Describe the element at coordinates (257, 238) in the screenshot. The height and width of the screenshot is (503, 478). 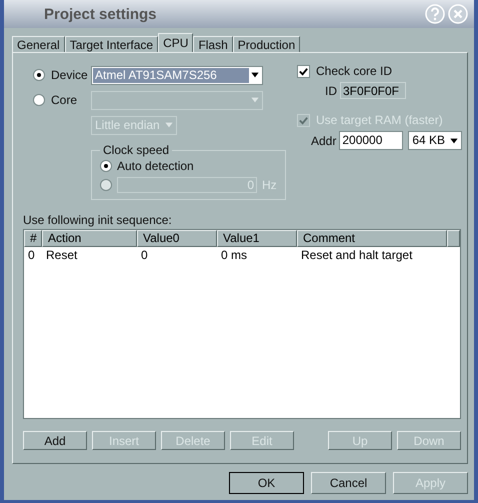
I see `column-header: Value1` at that location.